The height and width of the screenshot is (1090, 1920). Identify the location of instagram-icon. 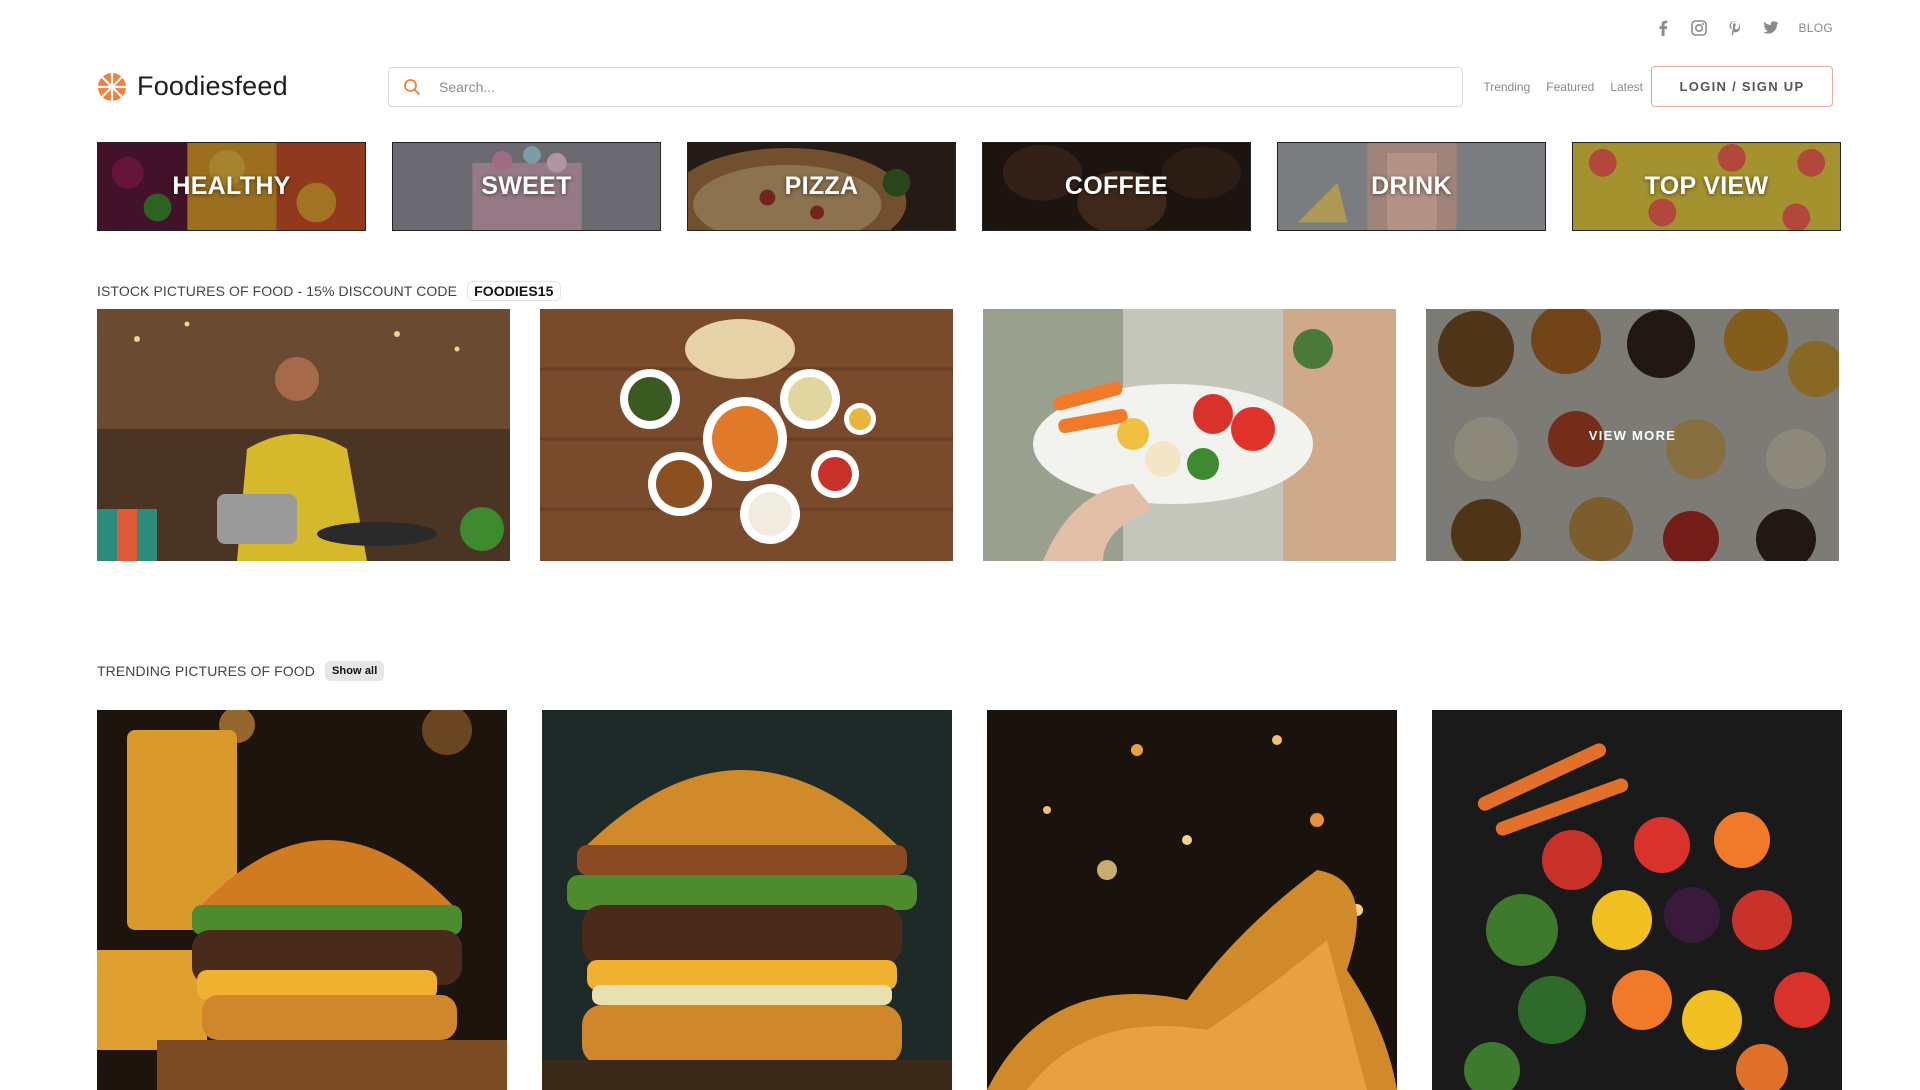
(1699, 28).